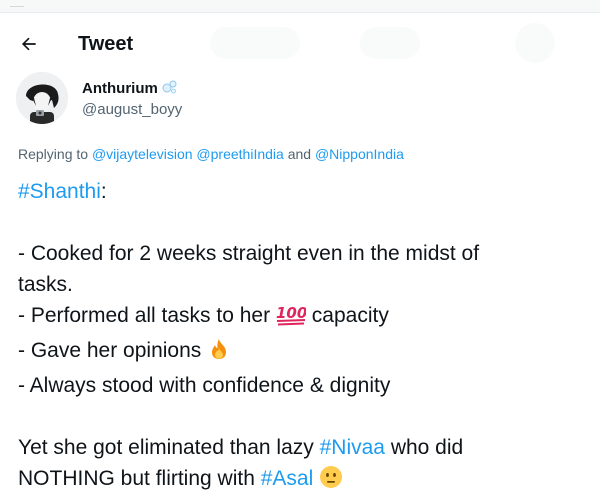 Image resolution: width=600 pixels, height=500 pixels. Describe the element at coordinates (120, 88) in the screenshot. I see `display-name-text: Anthurium` at that location.